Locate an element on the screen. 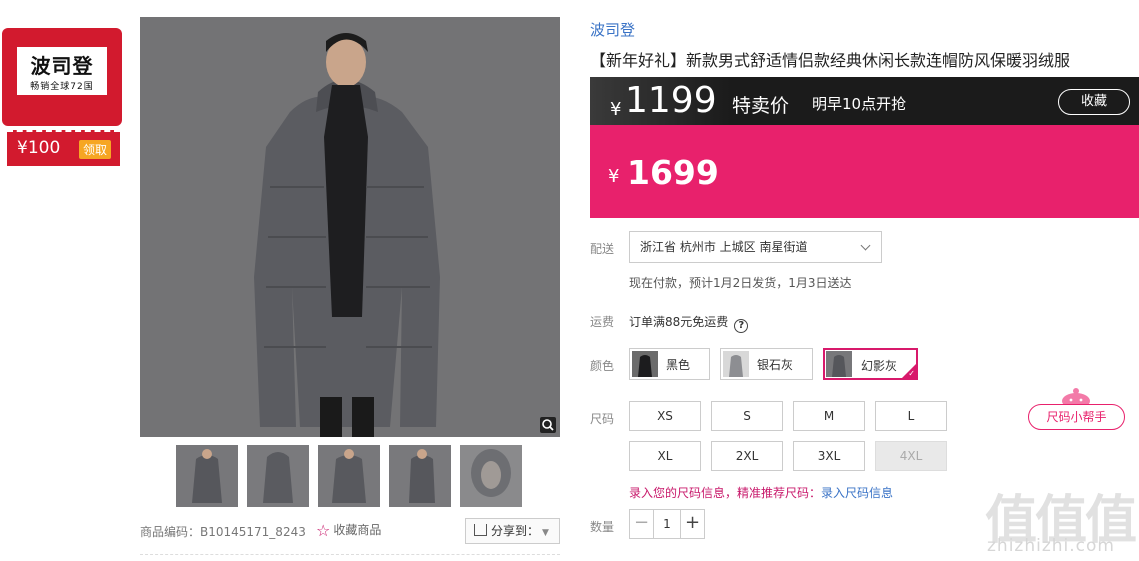 The image size is (1139, 561). brand-logo: 波司登 畅销全球72国 is located at coordinates (62, 71).